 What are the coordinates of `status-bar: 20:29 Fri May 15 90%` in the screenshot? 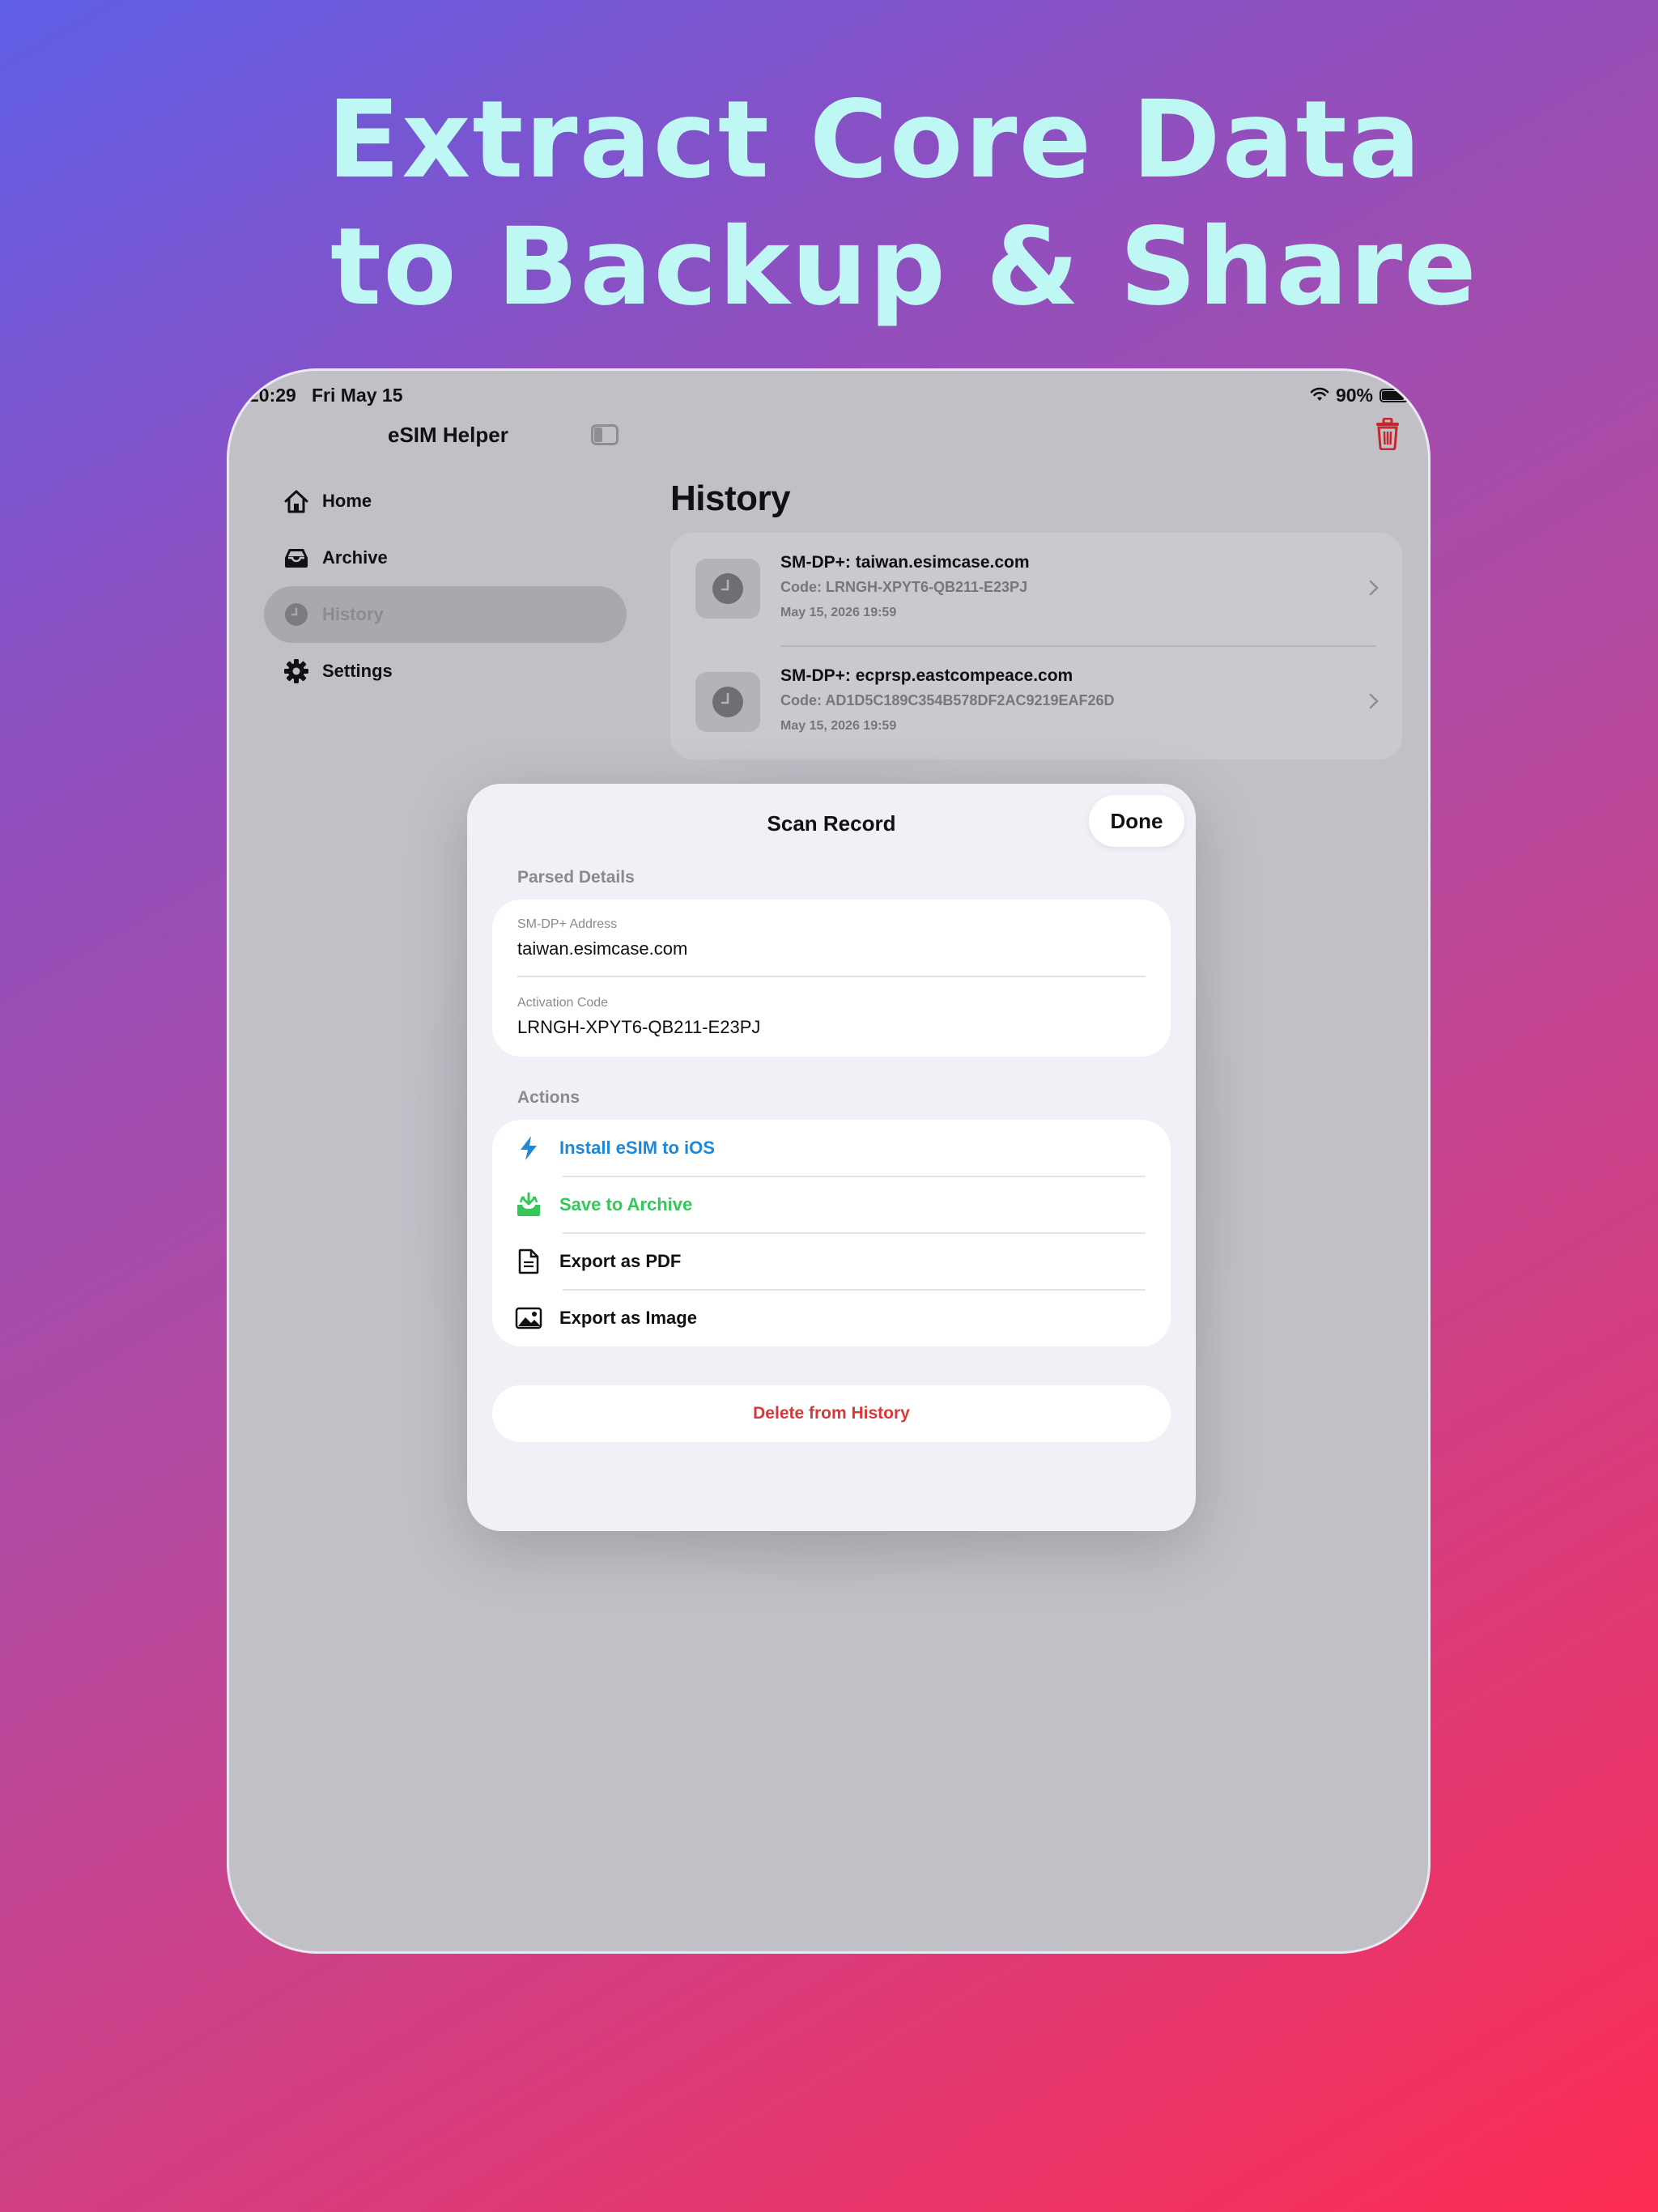 It's located at (830, 397).